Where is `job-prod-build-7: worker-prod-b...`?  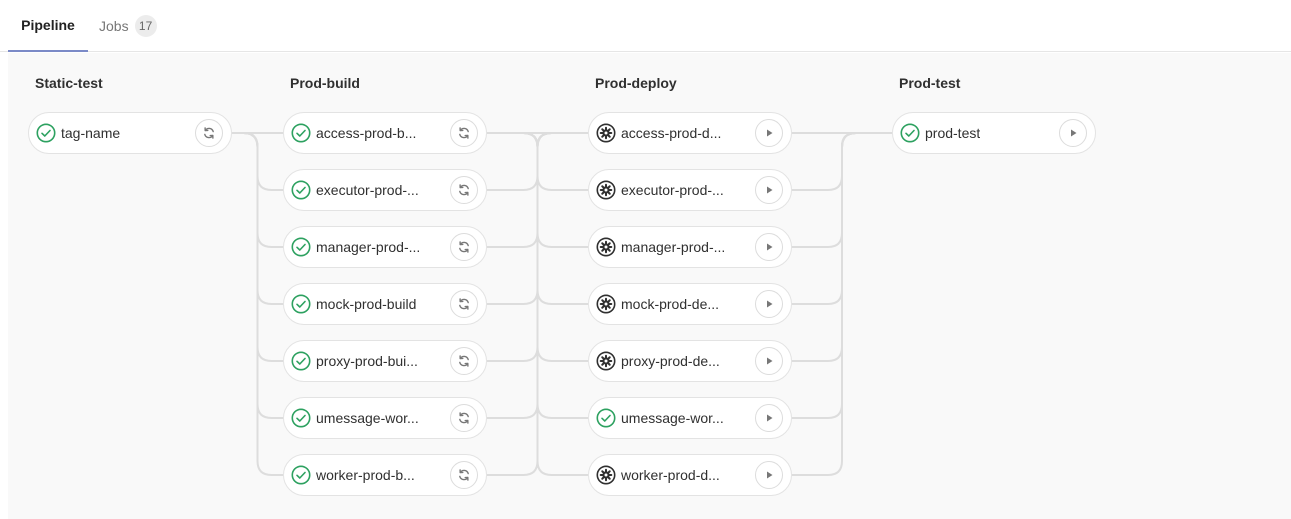
job-prod-build-7: worker-prod-b... is located at coordinates (385, 475).